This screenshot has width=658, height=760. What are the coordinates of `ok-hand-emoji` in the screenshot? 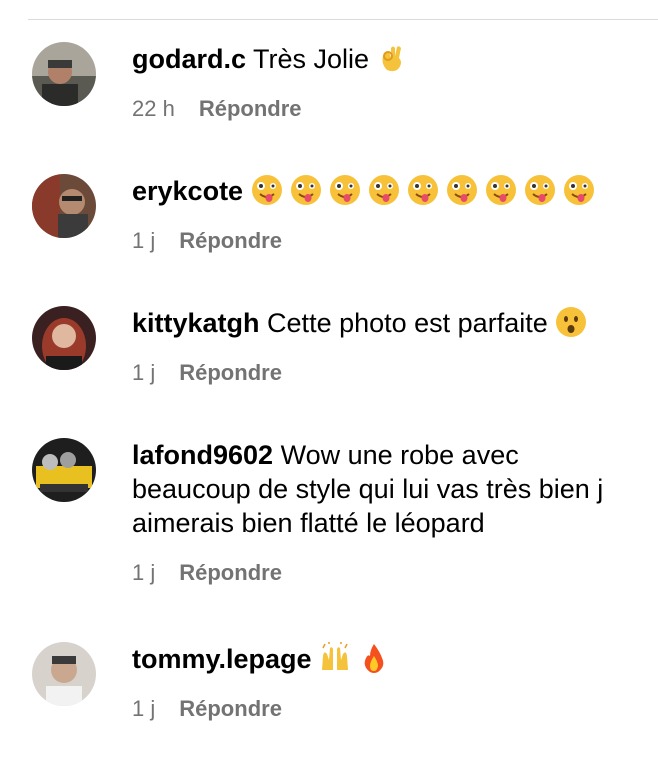 It's located at (393, 58).